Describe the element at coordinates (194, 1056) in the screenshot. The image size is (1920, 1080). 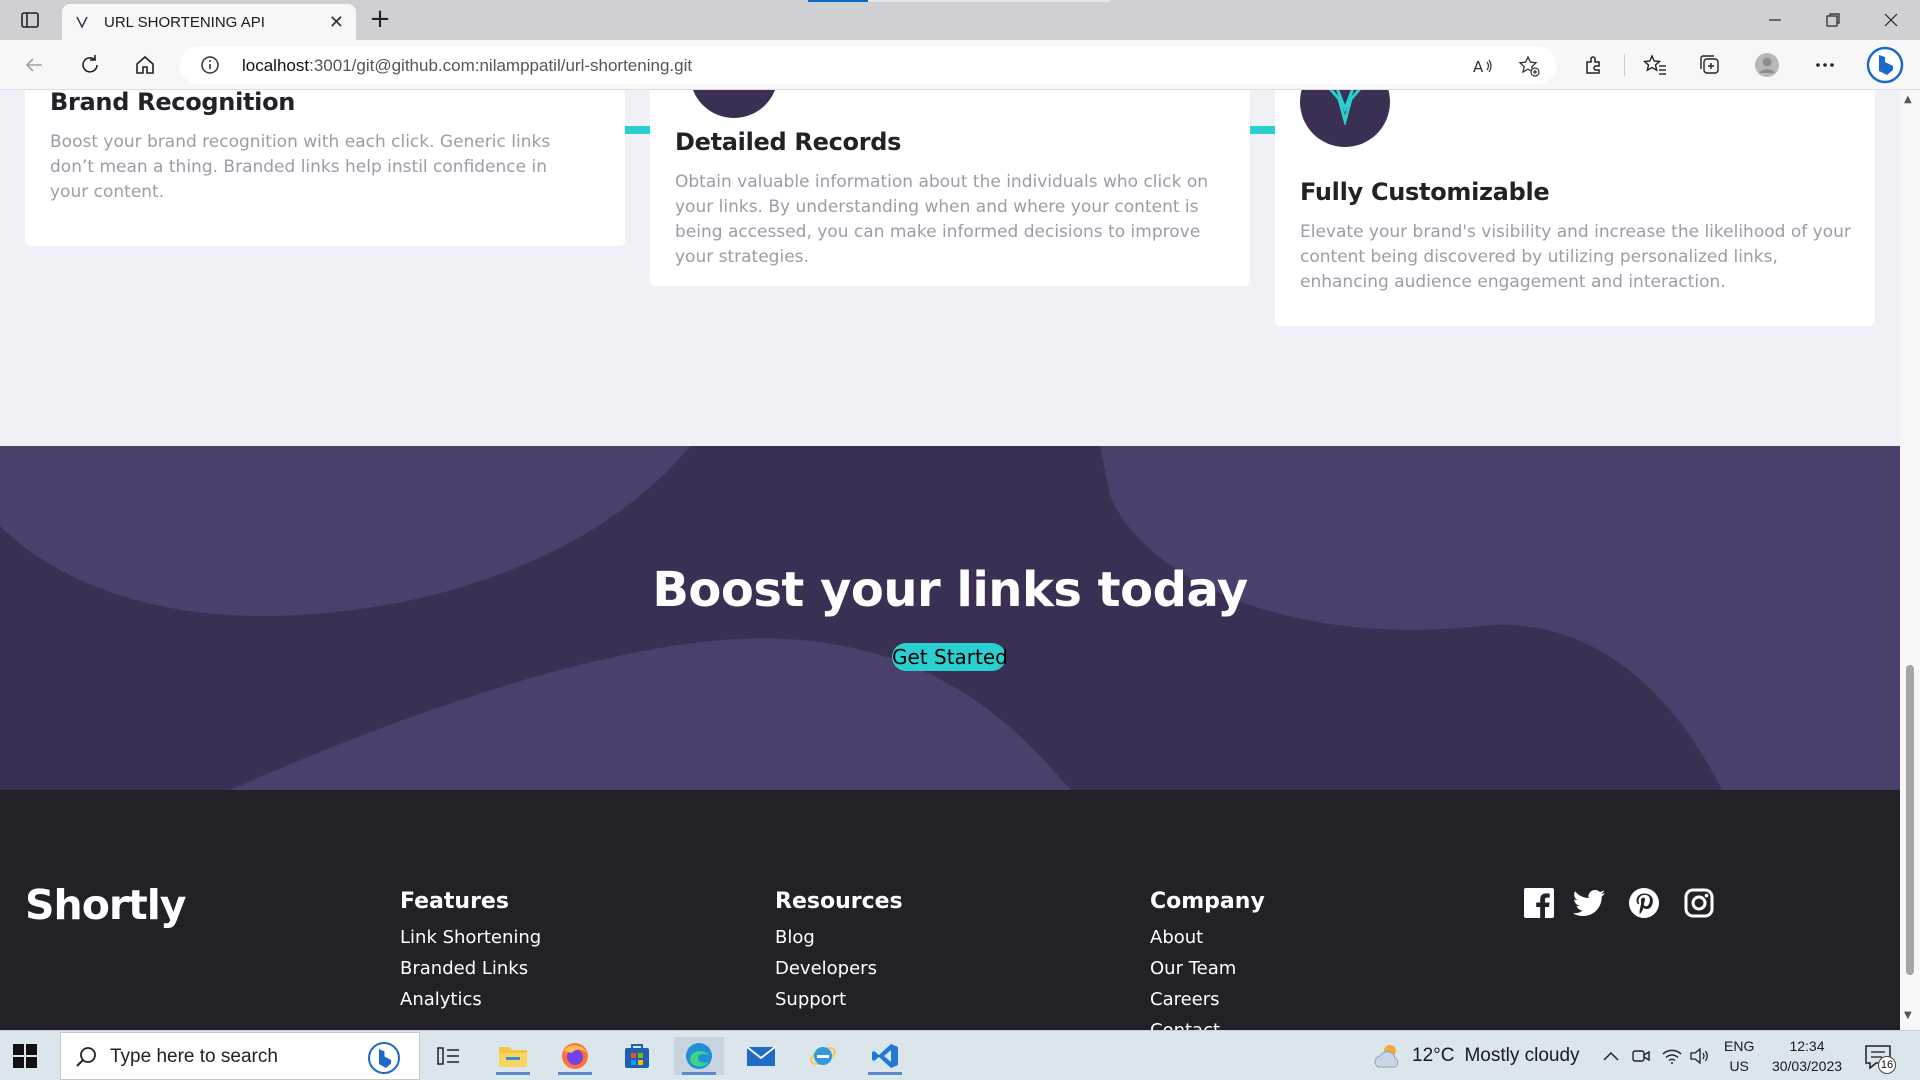
I see `search-placeholder: Type here to search` at that location.